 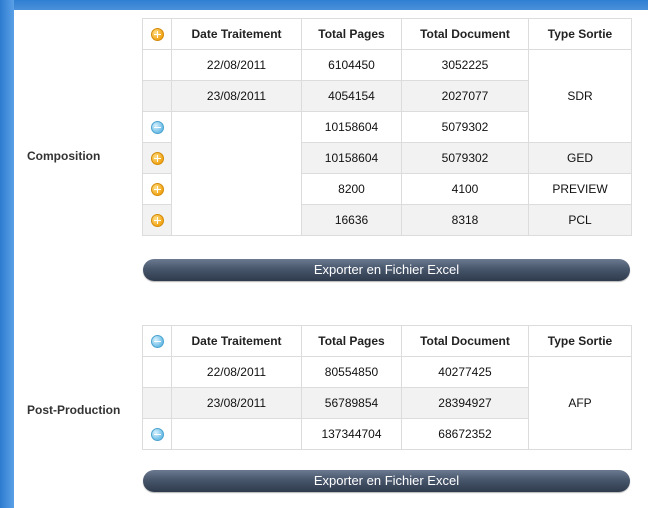 What do you see at coordinates (351, 189) in the screenshot?
I see `cell-pages: 8200` at bounding box center [351, 189].